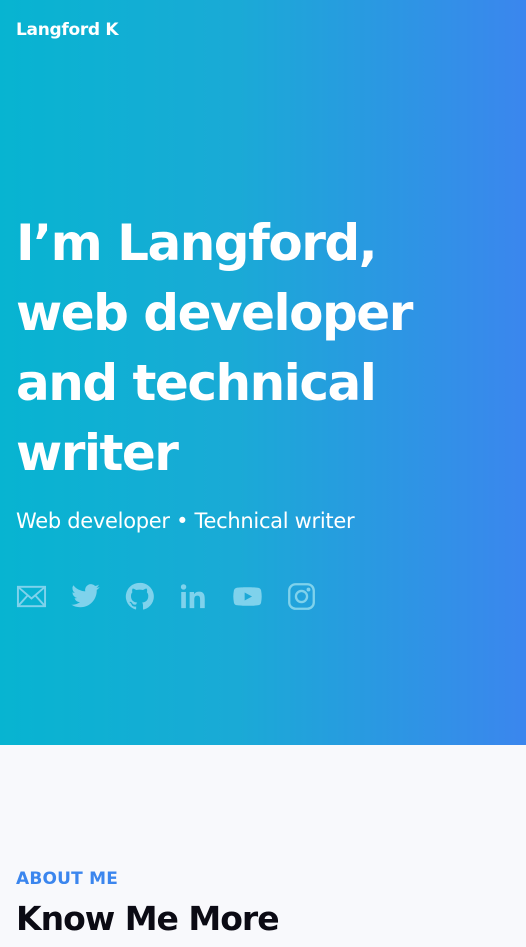  What do you see at coordinates (67, 30) in the screenshot?
I see `site-logo: Langford K` at bounding box center [67, 30].